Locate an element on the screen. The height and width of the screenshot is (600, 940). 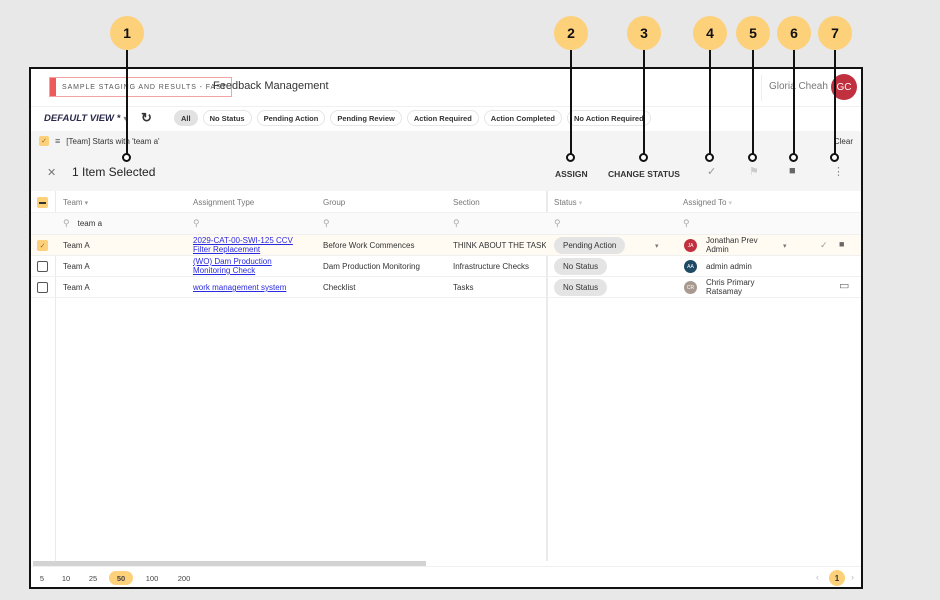
row-check-icon: ✓ is located at coordinates (824, 245).